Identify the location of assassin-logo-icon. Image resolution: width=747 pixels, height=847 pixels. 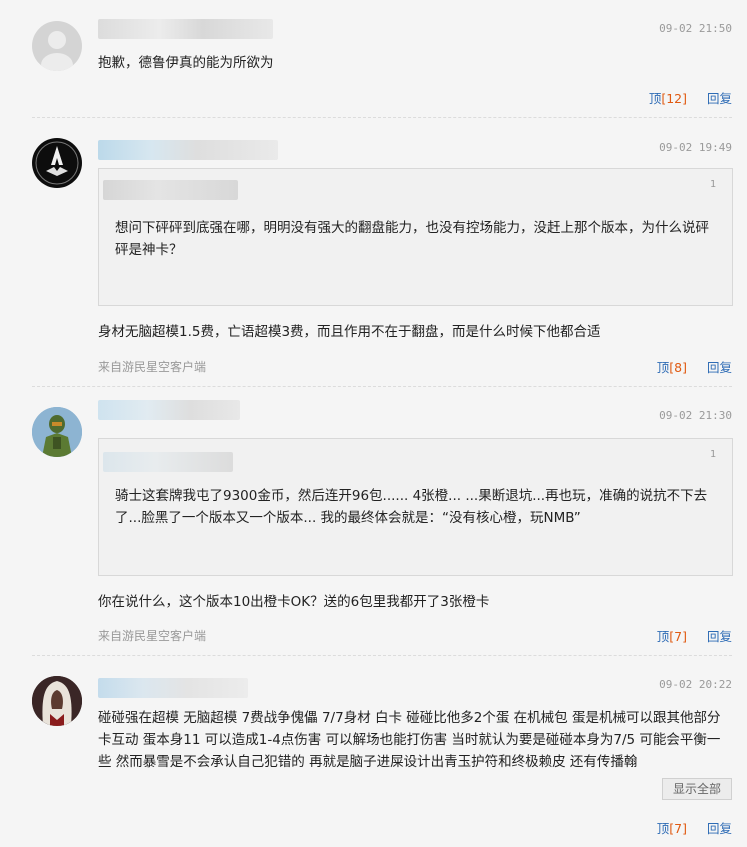
(57, 163).